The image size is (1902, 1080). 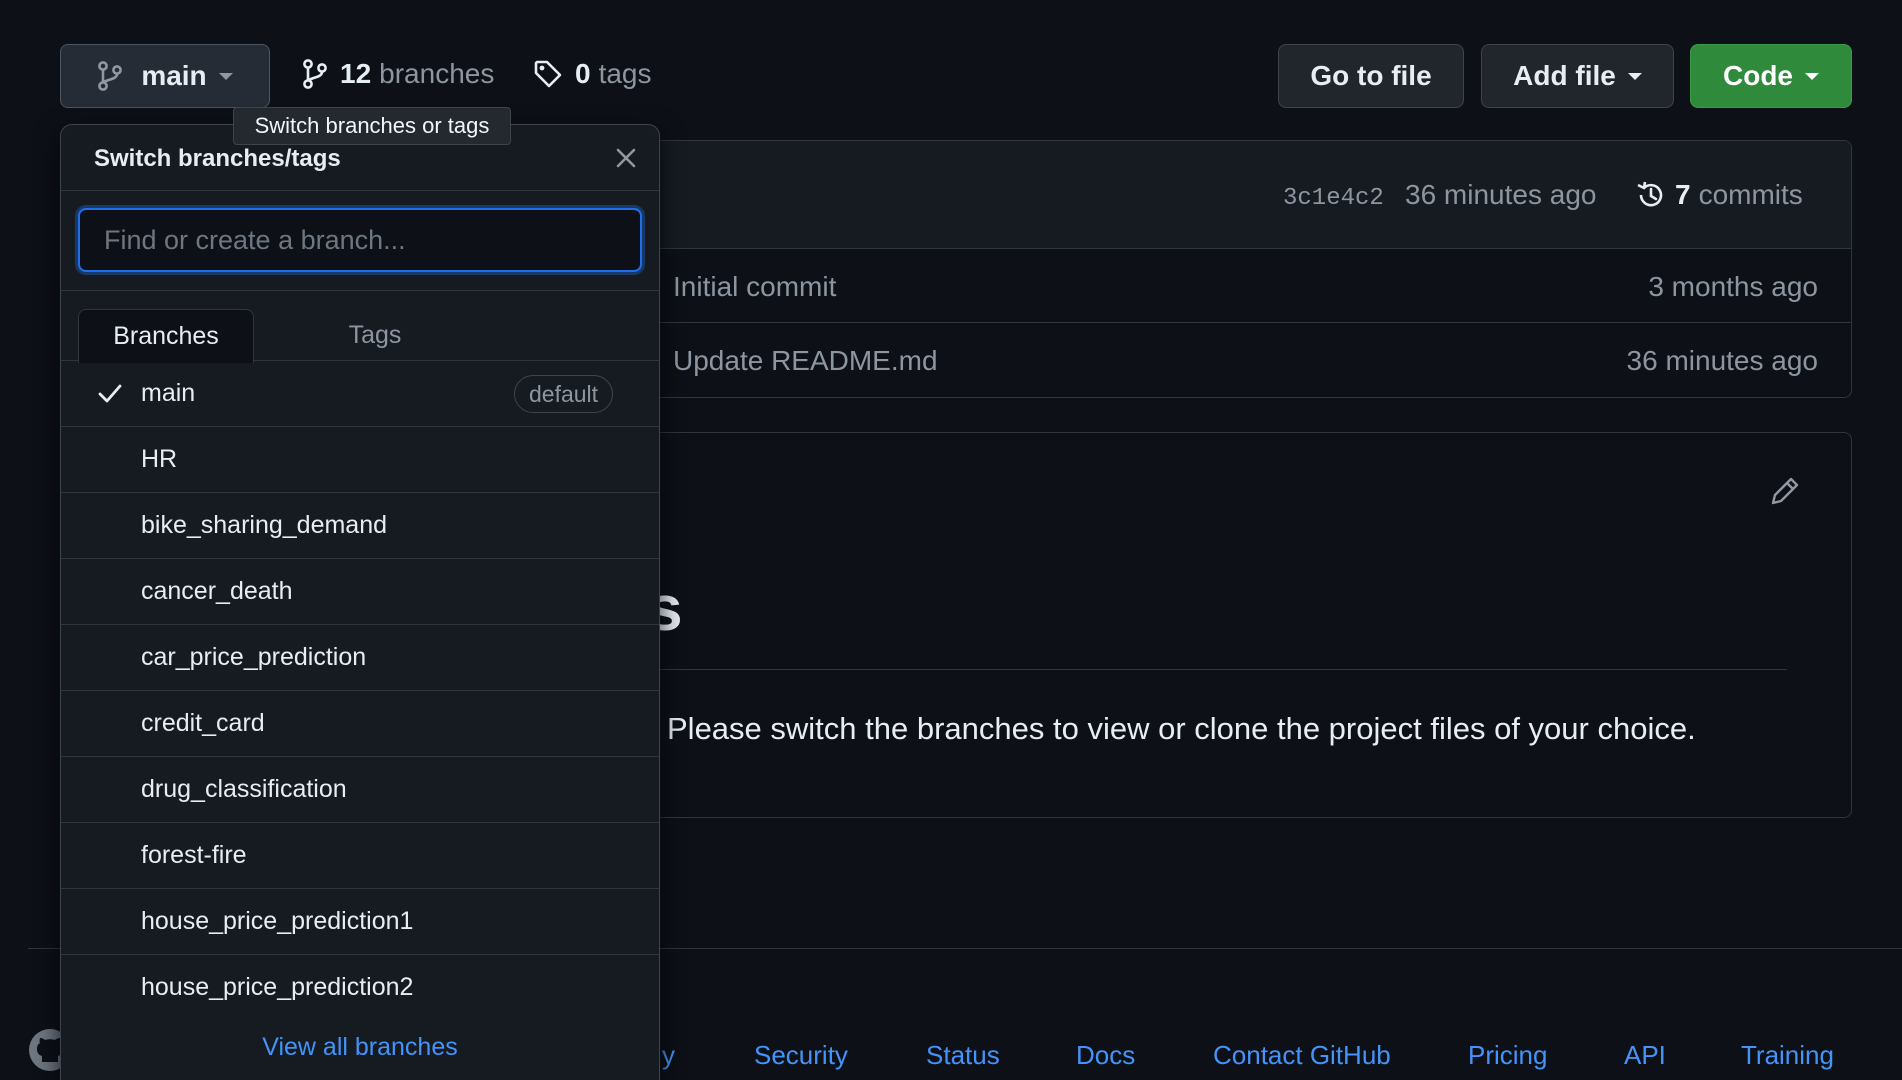 What do you see at coordinates (110, 393) in the screenshot?
I see `check-icon` at bounding box center [110, 393].